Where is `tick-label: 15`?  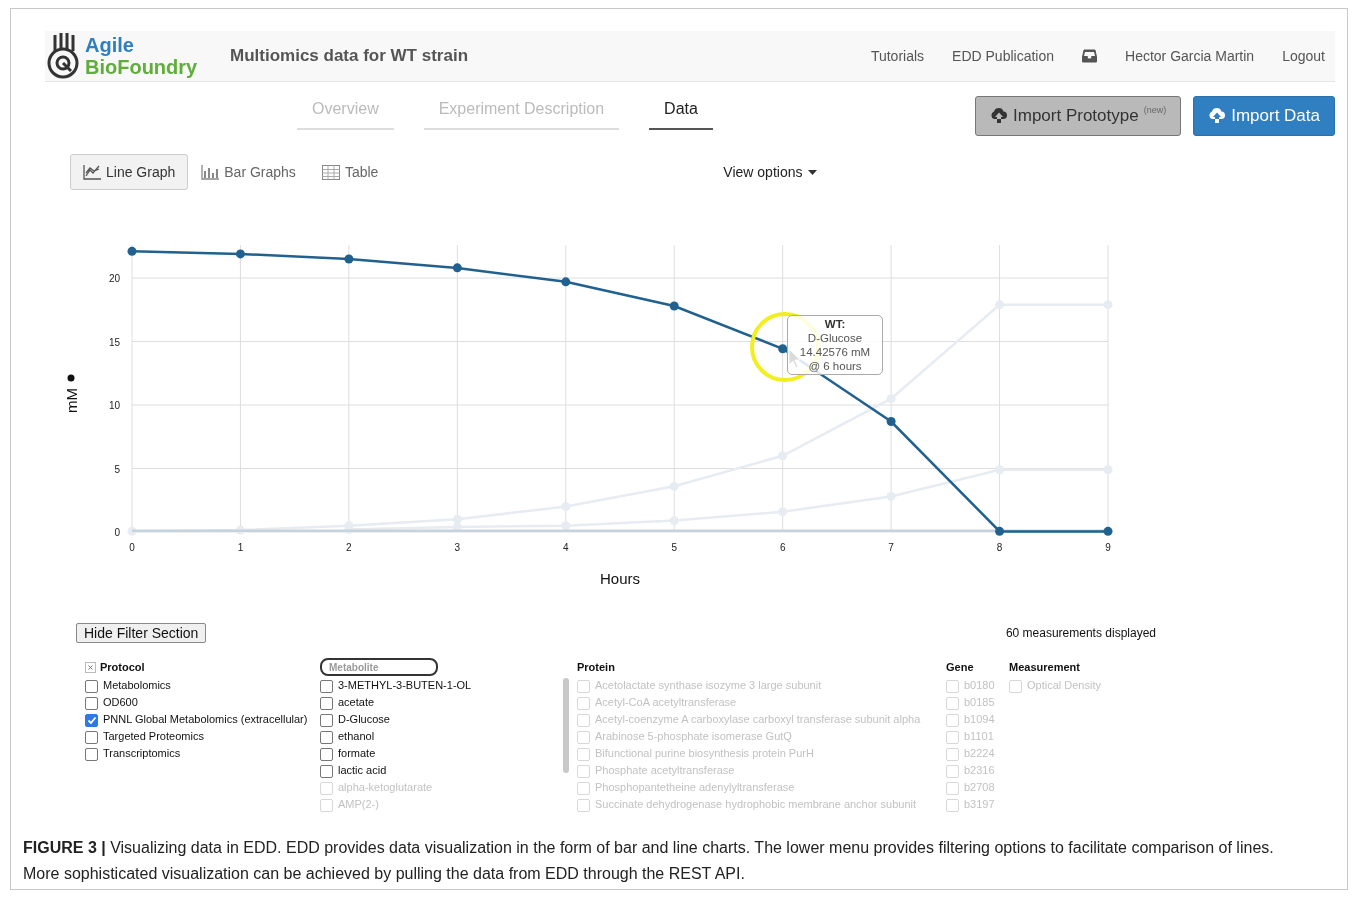
tick-label: 15 is located at coordinates (114, 342).